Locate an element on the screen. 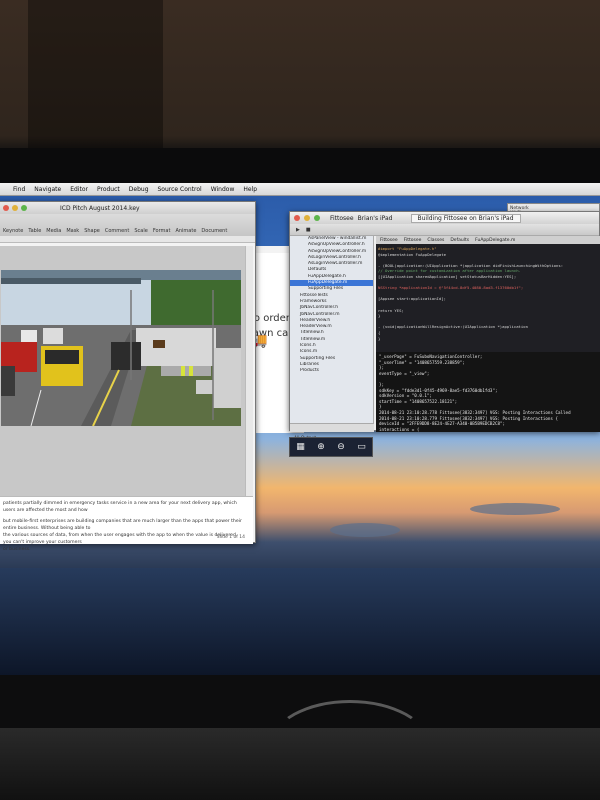  zoom-out-icon: ⊖ is located at coordinates (341, 447).